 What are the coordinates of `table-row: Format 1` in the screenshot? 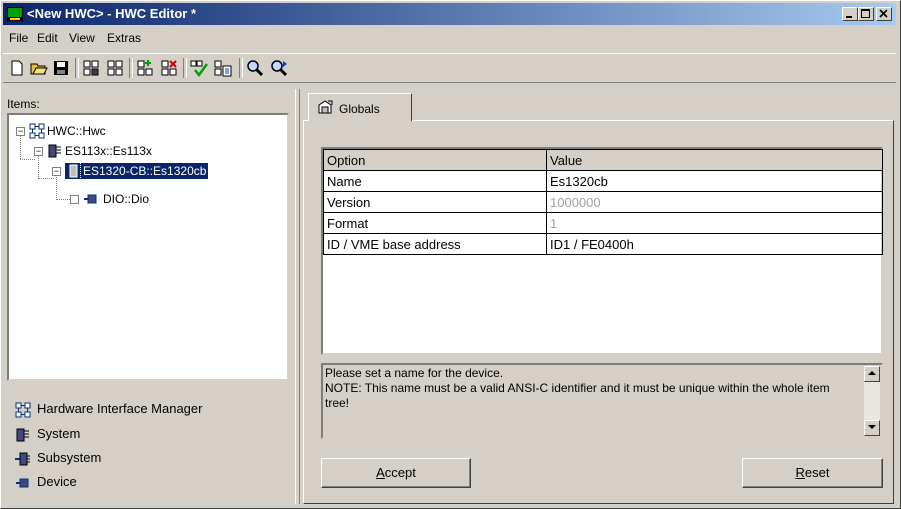 It's located at (603, 223).